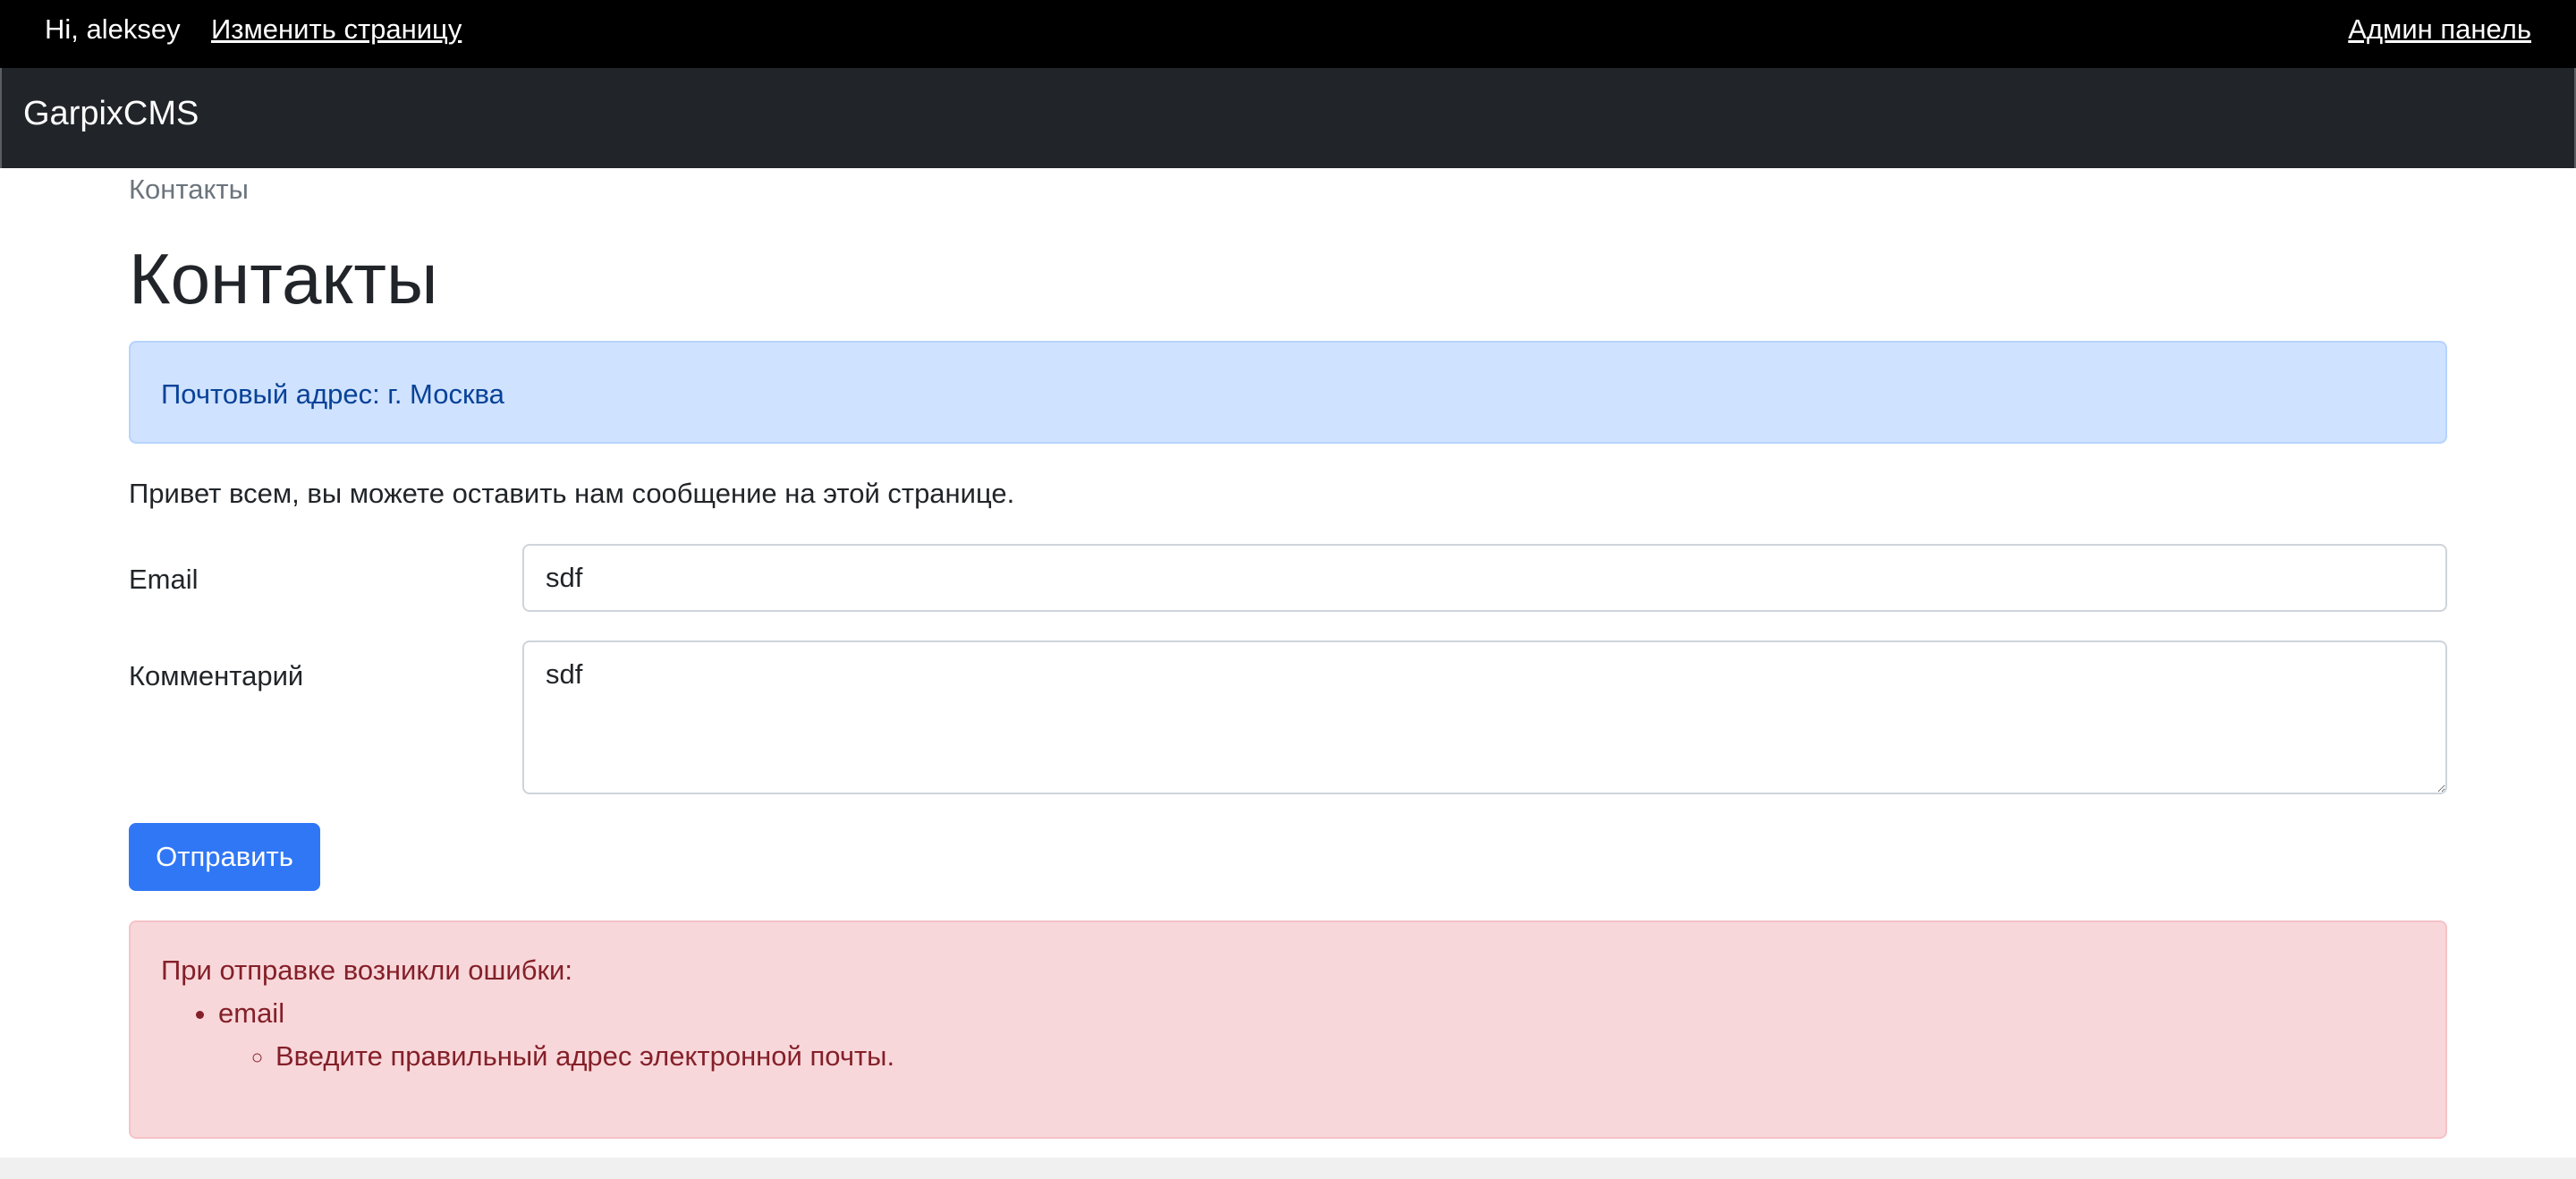  I want to click on email-field, so click(1484, 578).